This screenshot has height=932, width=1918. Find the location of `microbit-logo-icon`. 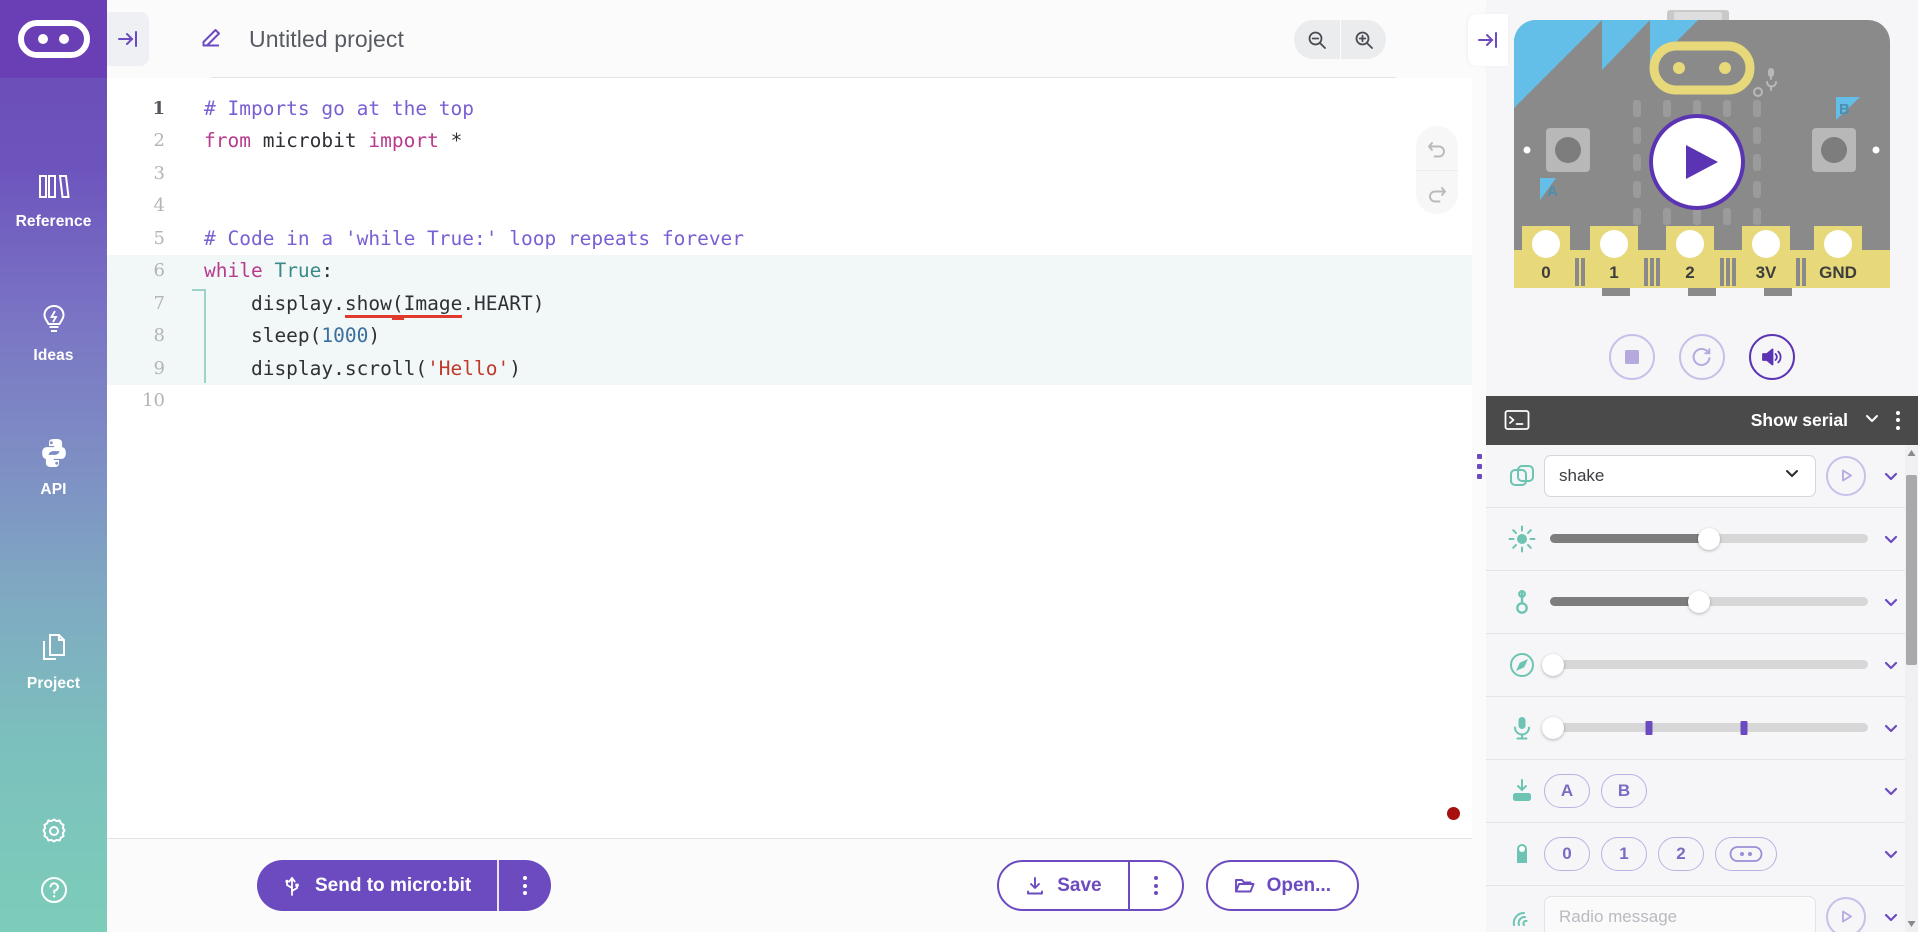

microbit-logo-icon is located at coordinates (53, 39).